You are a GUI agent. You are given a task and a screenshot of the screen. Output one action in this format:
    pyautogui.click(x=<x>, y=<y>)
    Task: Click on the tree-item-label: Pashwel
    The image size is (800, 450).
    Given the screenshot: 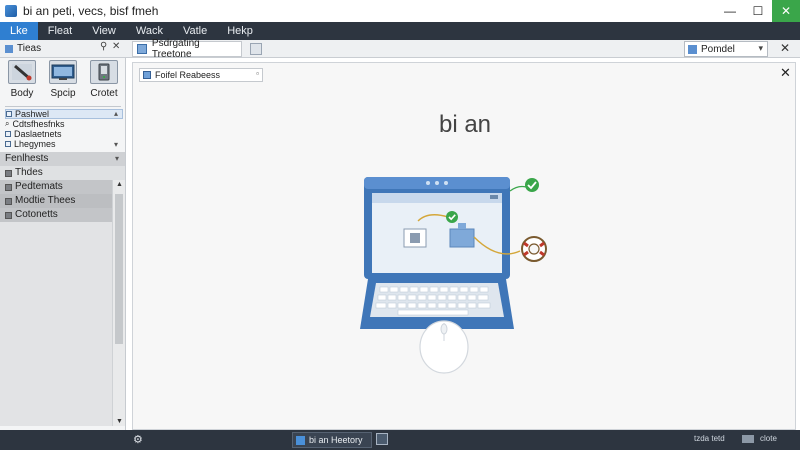 What is the action you would take?
    pyautogui.click(x=32, y=114)
    